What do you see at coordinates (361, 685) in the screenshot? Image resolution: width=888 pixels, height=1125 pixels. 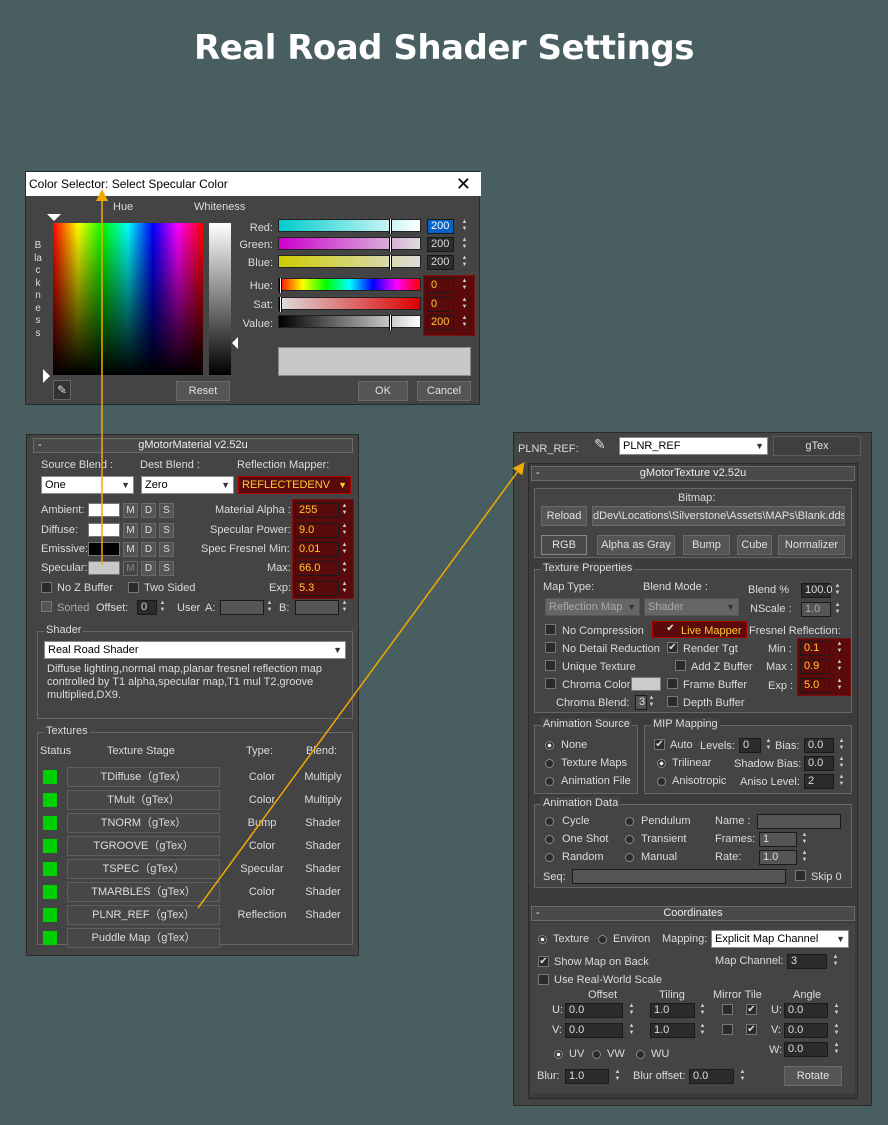 I see `plnr-ref-arrow` at bounding box center [361, 685].